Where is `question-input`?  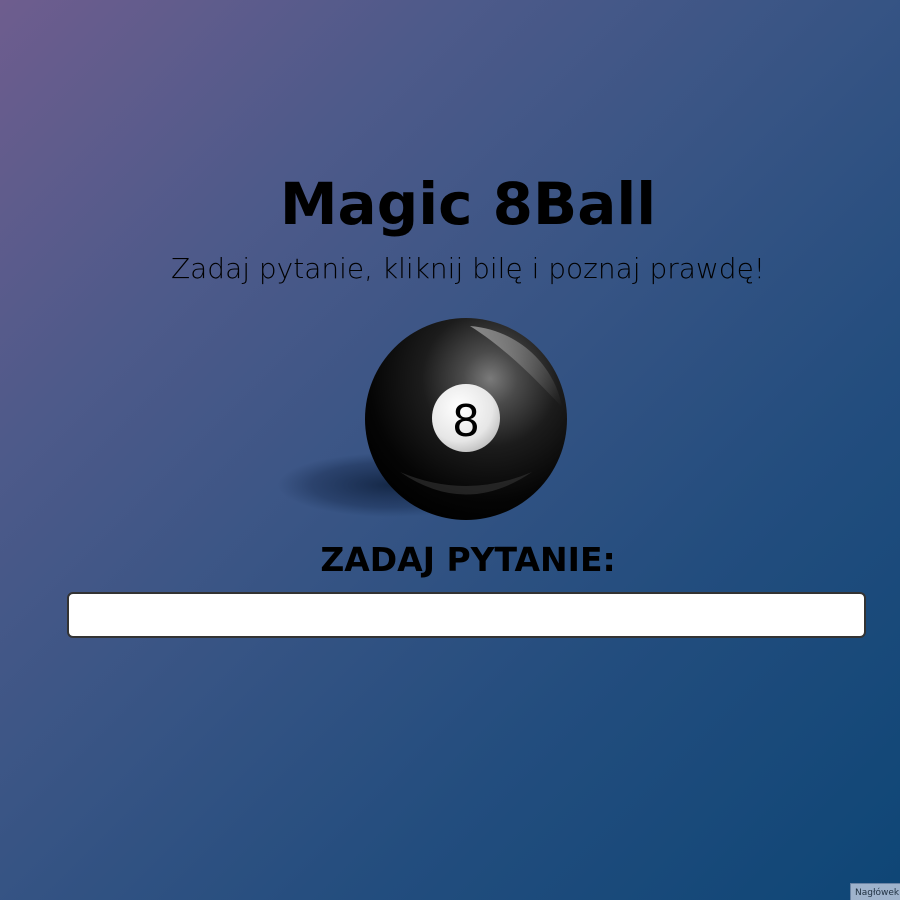 question-input is located at coordinates (466, 615).